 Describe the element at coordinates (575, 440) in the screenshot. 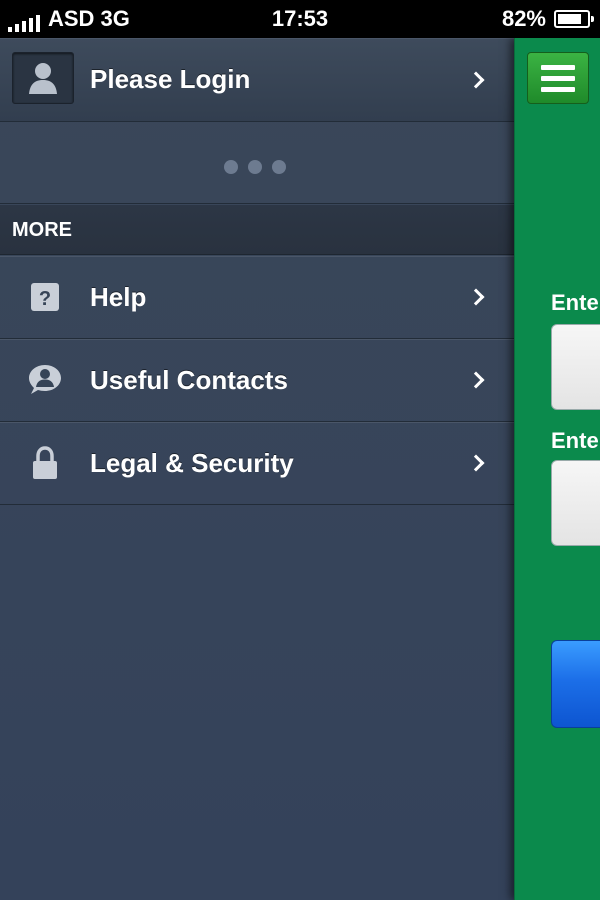

I see `field-label-2: Ente` at that location.